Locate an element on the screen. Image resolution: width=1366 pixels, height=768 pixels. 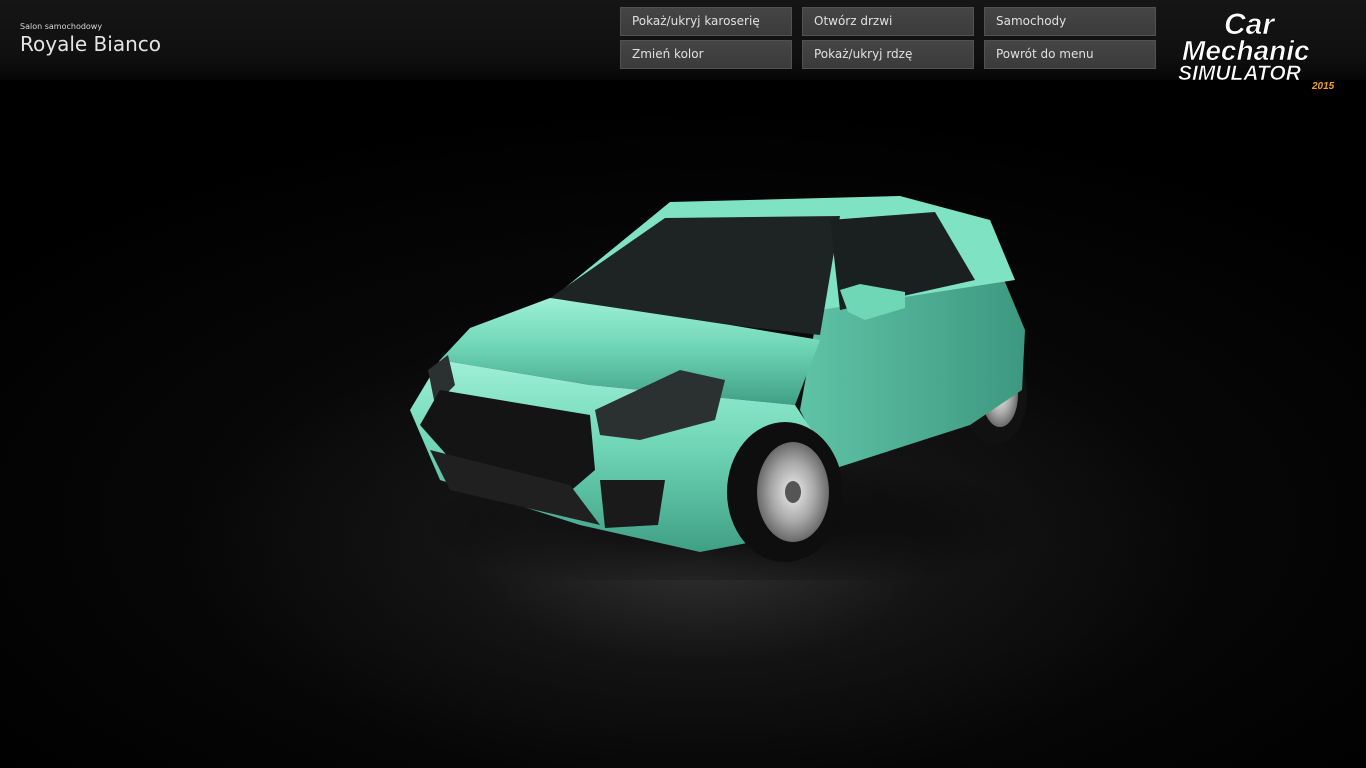
location-block: Salon samochodowy Royale Bianco is located at coordinates (90, 39).